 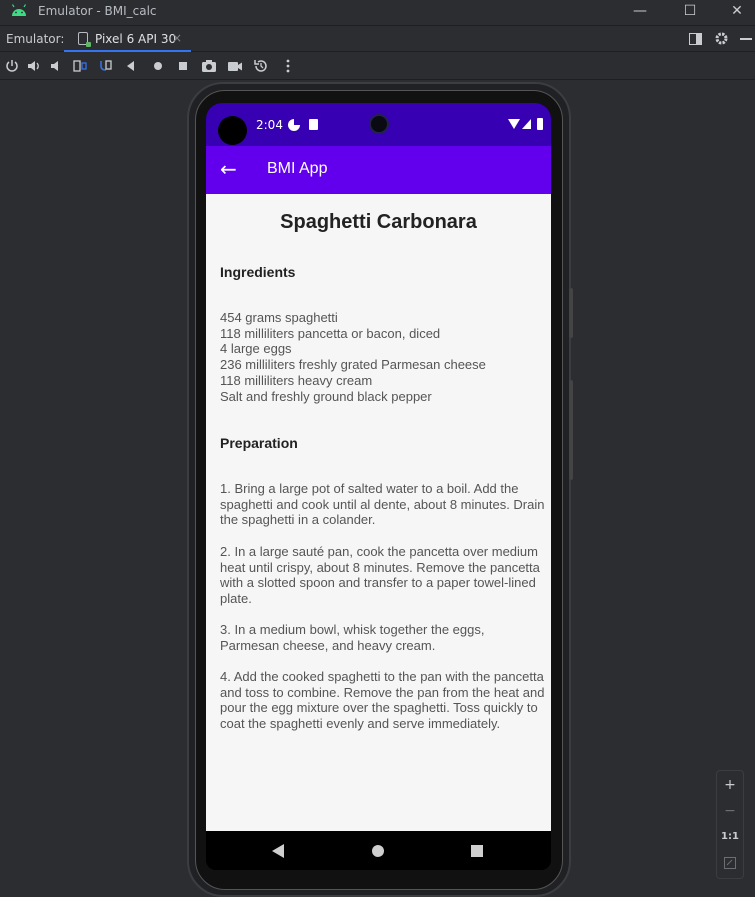 What do you see at coordinates (259, 443) in the screenshot?
I see `preparation-heading: Preparation` at bounding box center [259, 443].